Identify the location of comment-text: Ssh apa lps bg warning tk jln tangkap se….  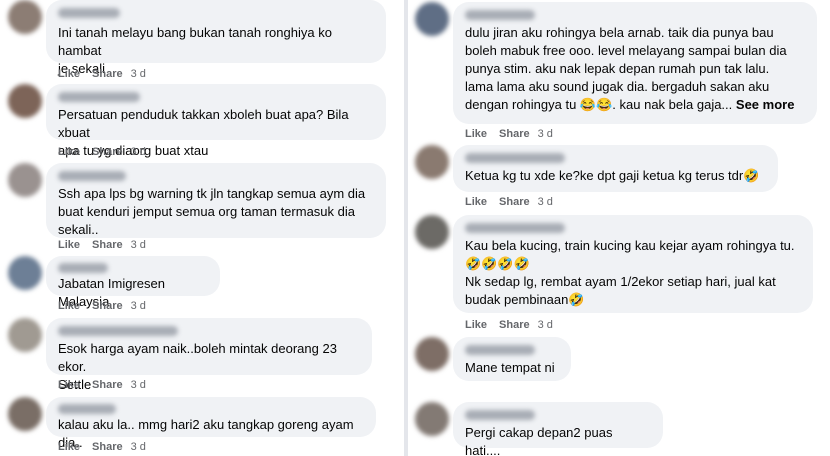
(212, 211).